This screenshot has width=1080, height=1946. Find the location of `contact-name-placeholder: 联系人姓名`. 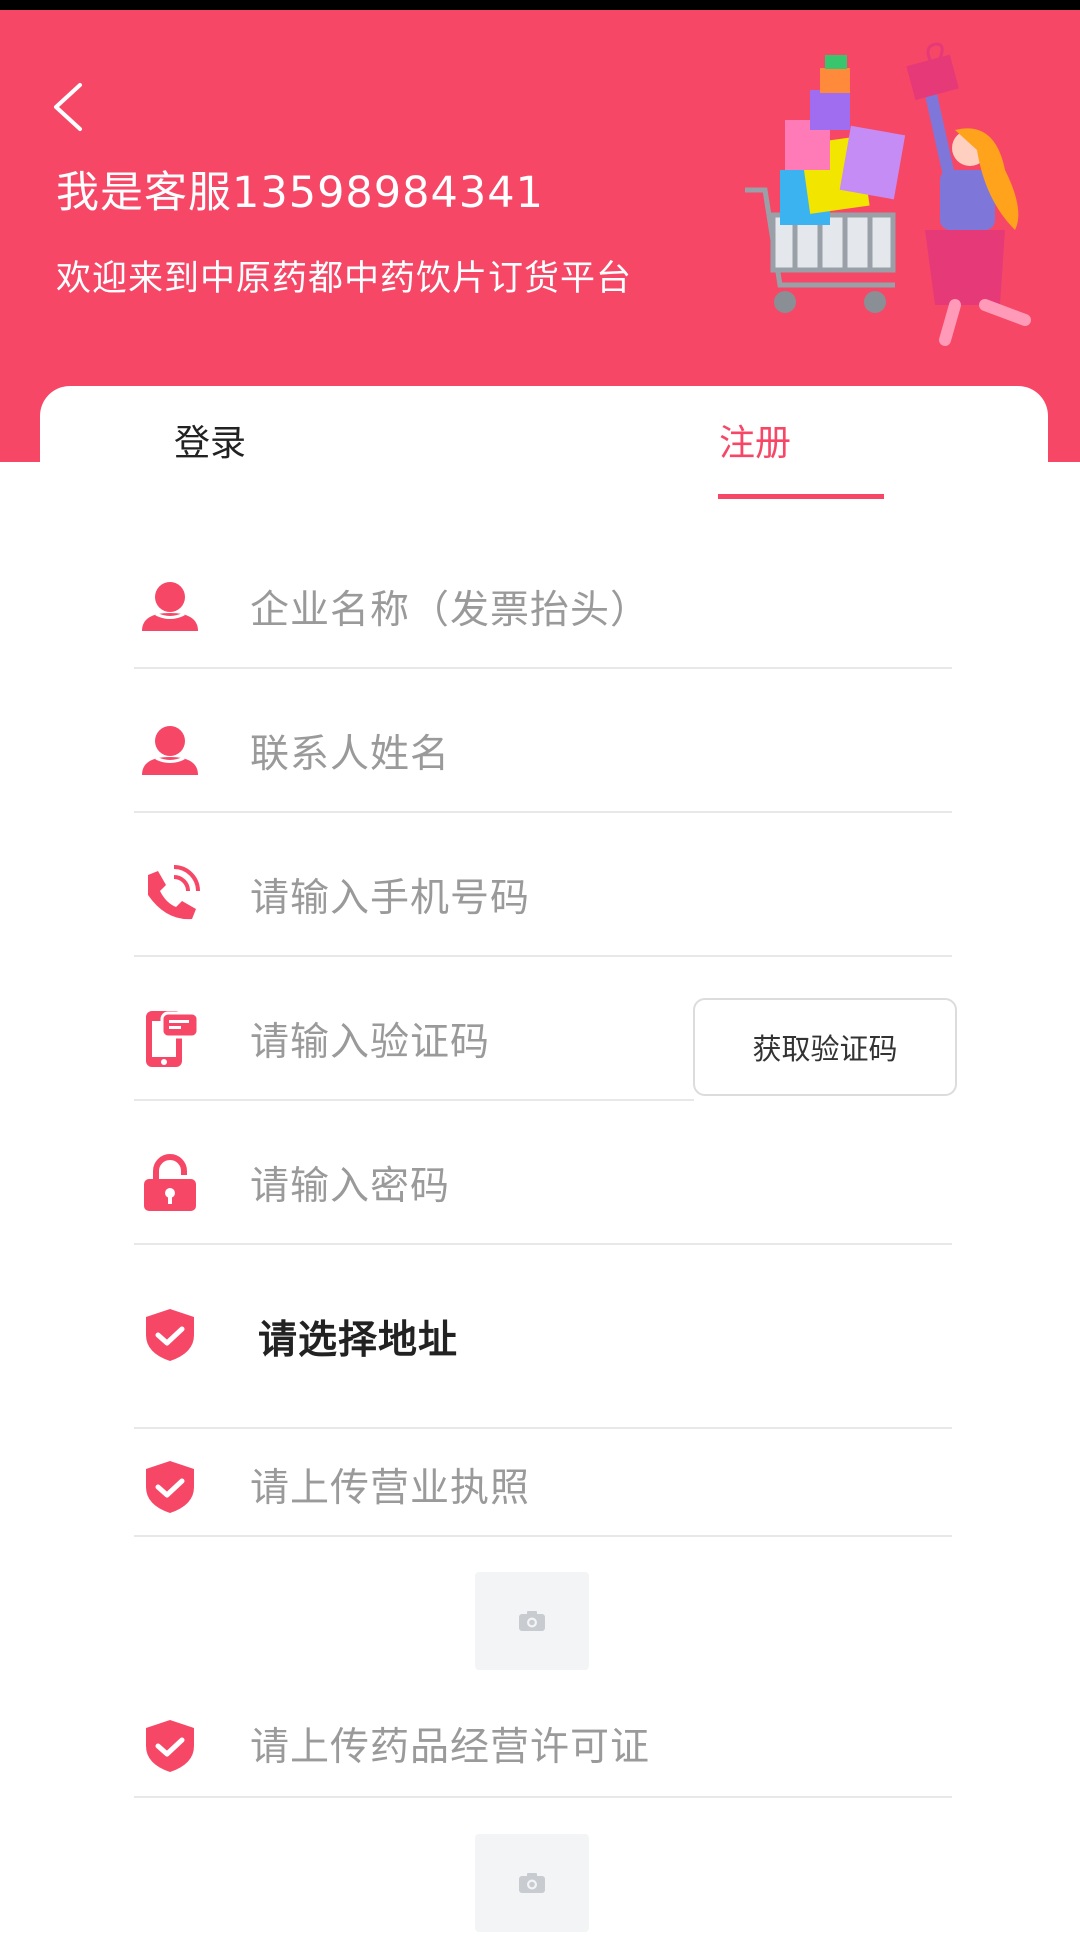

contact-name-placeholder: 联系人姓名 is located at coordinates (350, 754).